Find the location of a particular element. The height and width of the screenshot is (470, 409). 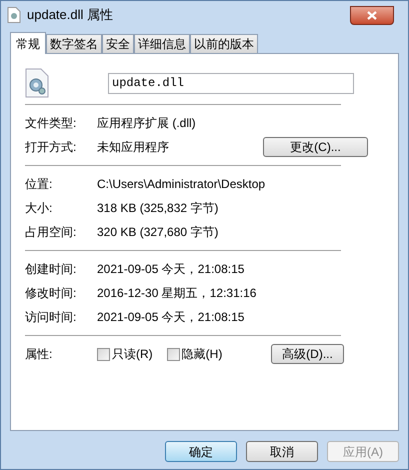

checkbox-label: 只读(R) is located at coordinates (132, 354).